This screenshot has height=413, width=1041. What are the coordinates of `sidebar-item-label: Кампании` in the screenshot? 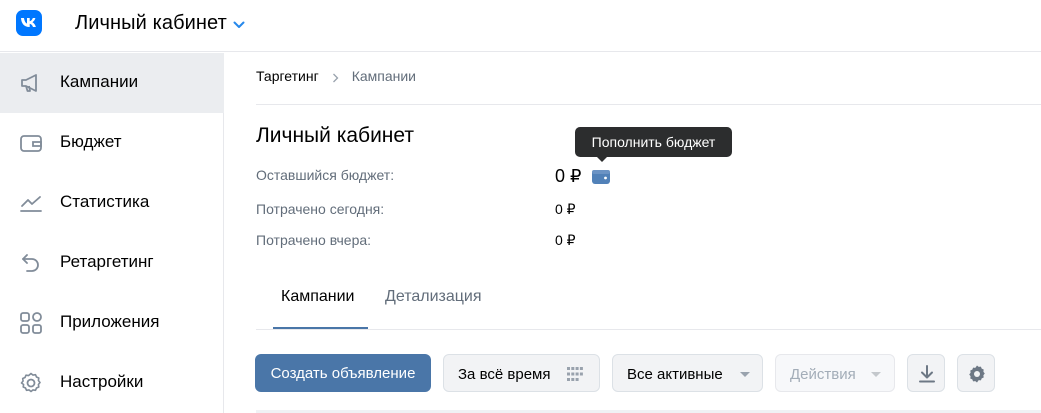 It's located at (99, 81).